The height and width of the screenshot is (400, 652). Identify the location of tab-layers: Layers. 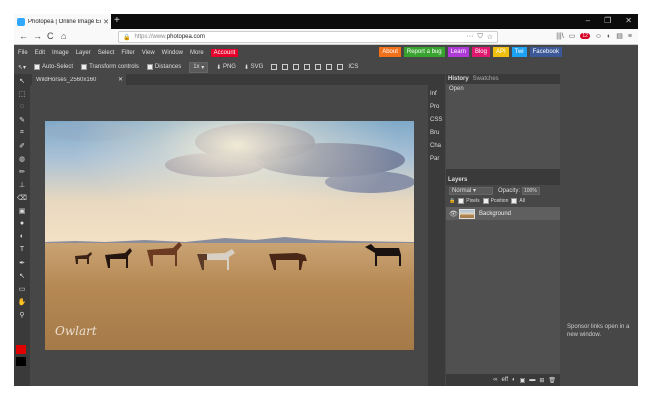
(457, 180).